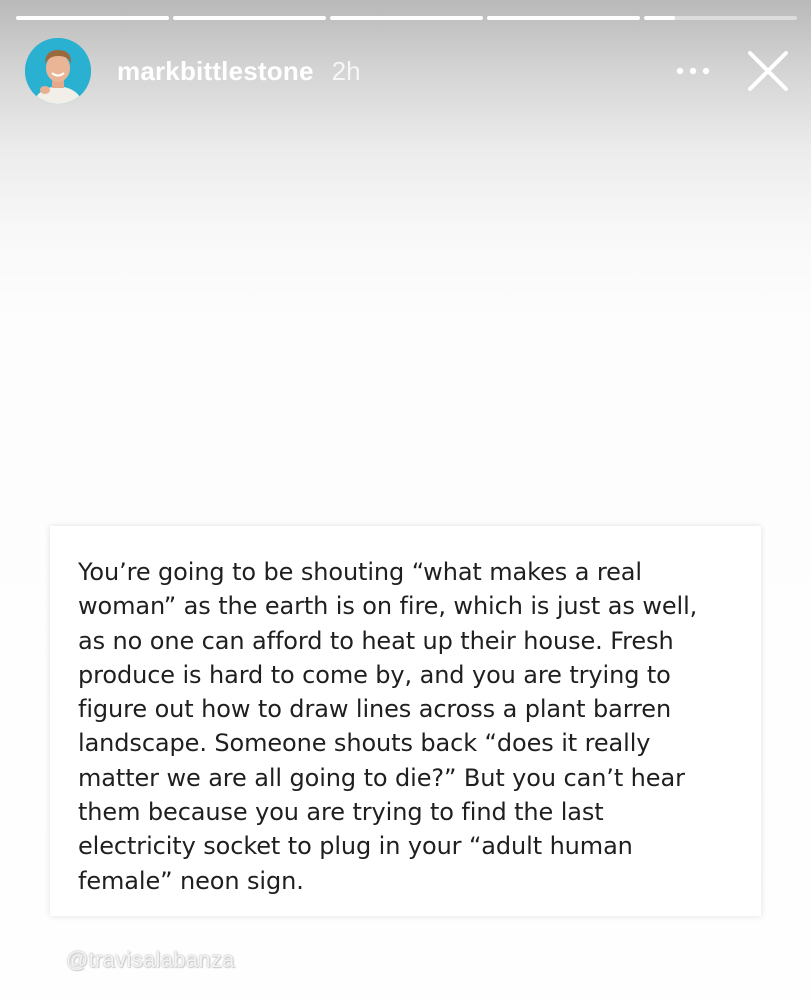 The image size is (811, 1000). I want to click on close-icon, so click(768, 71).